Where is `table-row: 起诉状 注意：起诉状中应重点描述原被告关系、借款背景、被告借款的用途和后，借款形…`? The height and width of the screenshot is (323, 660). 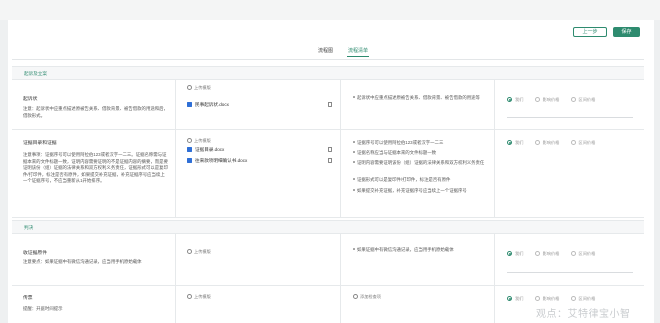
table-row: 起诉状 注意：起诉状中应重点描述原被告关系、借款背景、被告借款的用途和后，借款形… is located at coordinates (328, 105).